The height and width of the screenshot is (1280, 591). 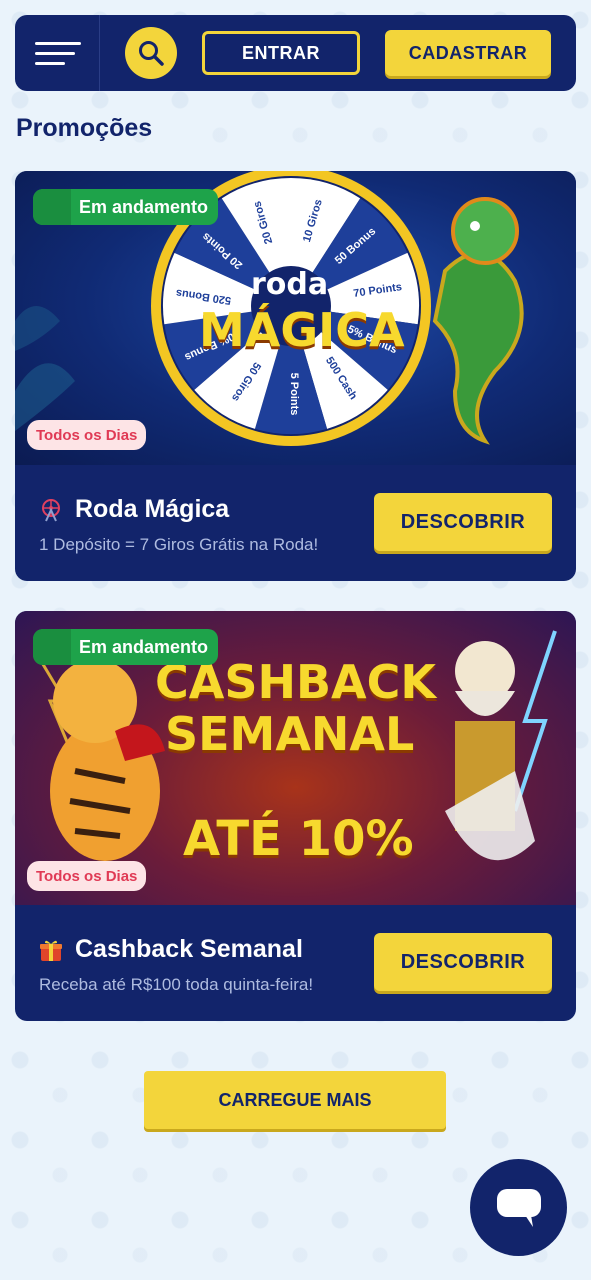 What do you see at coordinates (152, 509) in the screenshot?
I see `promo-title: Roda Mágica` at bounding box center [152, 509].